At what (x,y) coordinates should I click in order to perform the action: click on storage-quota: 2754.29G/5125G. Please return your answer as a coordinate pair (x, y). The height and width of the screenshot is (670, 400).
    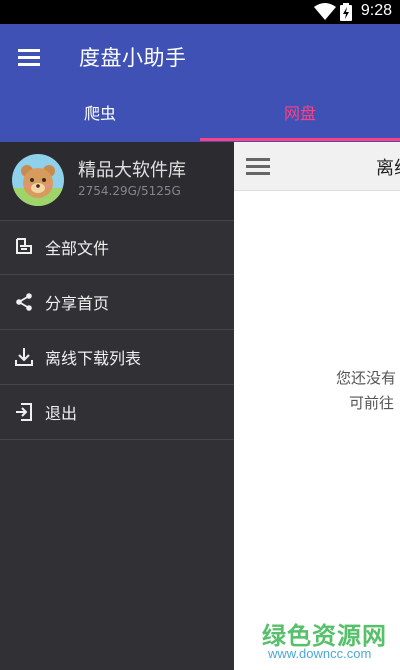
    Looking at the image, I should click on (129, 191).